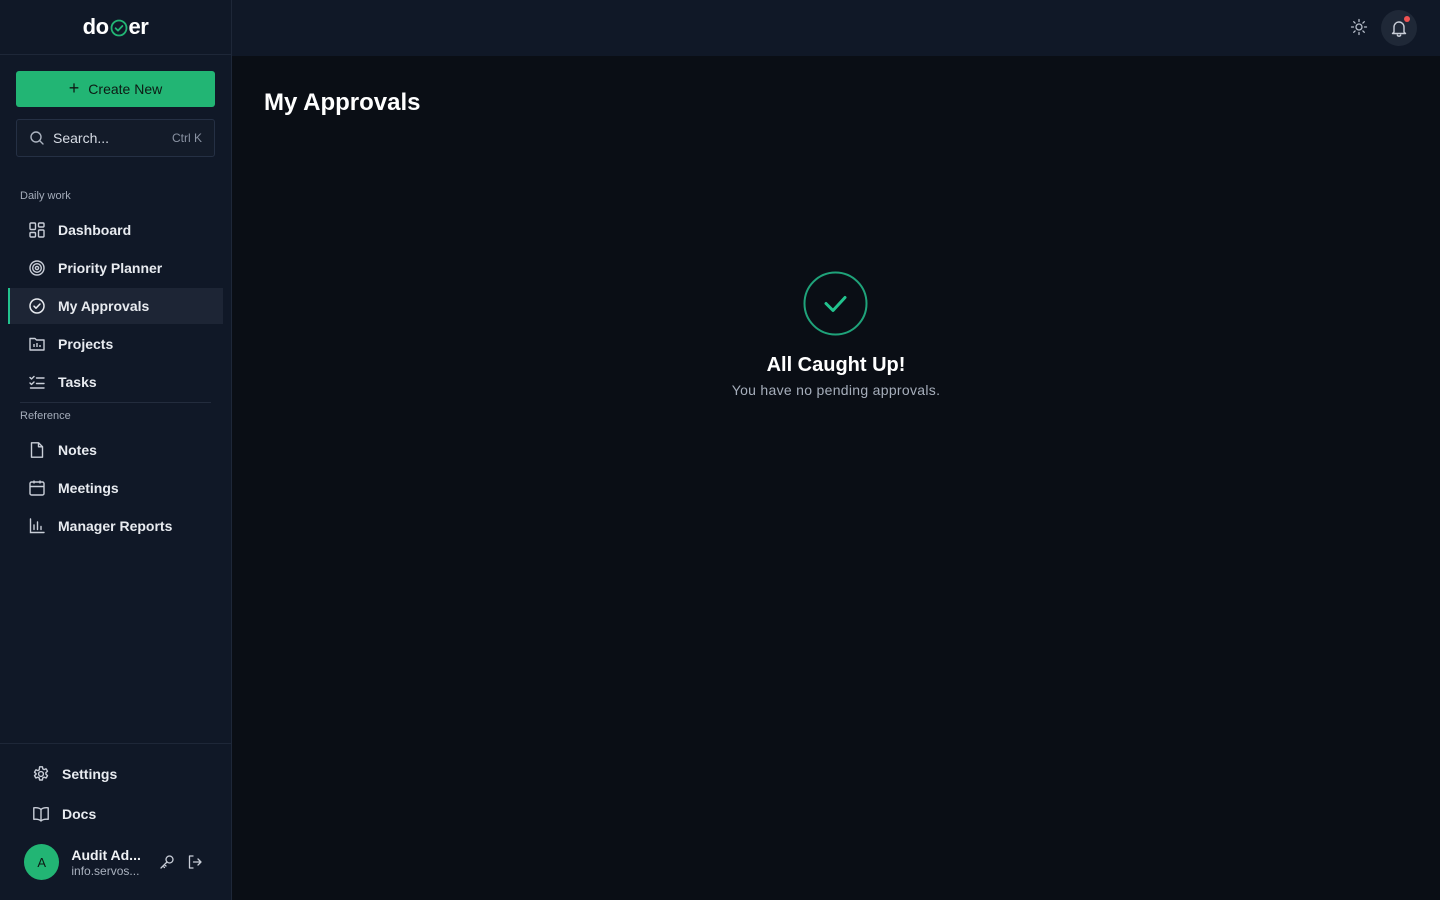 Image resolution: width=1440 pixels, height=900 pixels. Describe the element at coordinates (37, 344) in the screenshot. I see `chart-folder-icon` at that location.